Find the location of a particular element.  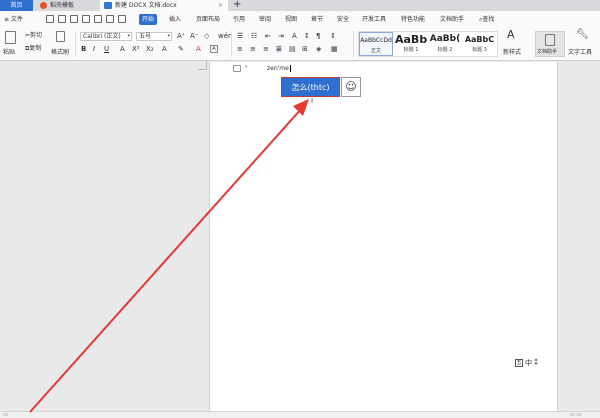

word-doc-icon is located at coordinates (108, 5).